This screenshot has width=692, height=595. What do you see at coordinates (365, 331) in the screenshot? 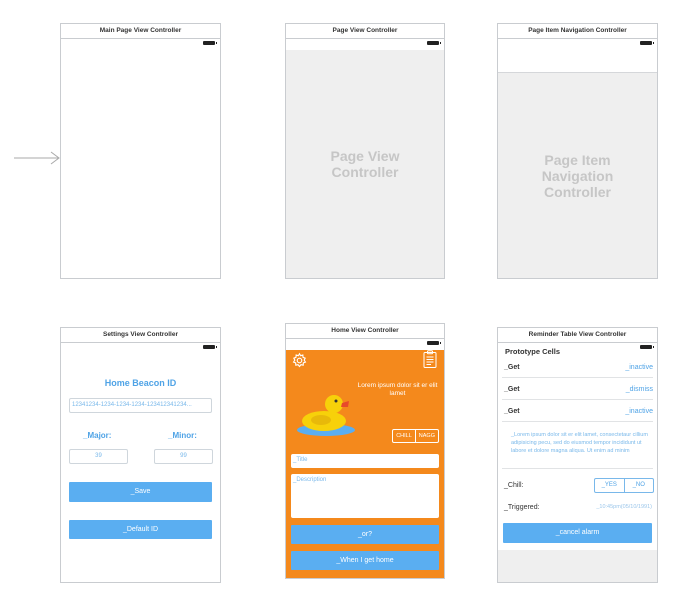
I see `scene-title: Home View Controller` at bounding box center [365, 331].